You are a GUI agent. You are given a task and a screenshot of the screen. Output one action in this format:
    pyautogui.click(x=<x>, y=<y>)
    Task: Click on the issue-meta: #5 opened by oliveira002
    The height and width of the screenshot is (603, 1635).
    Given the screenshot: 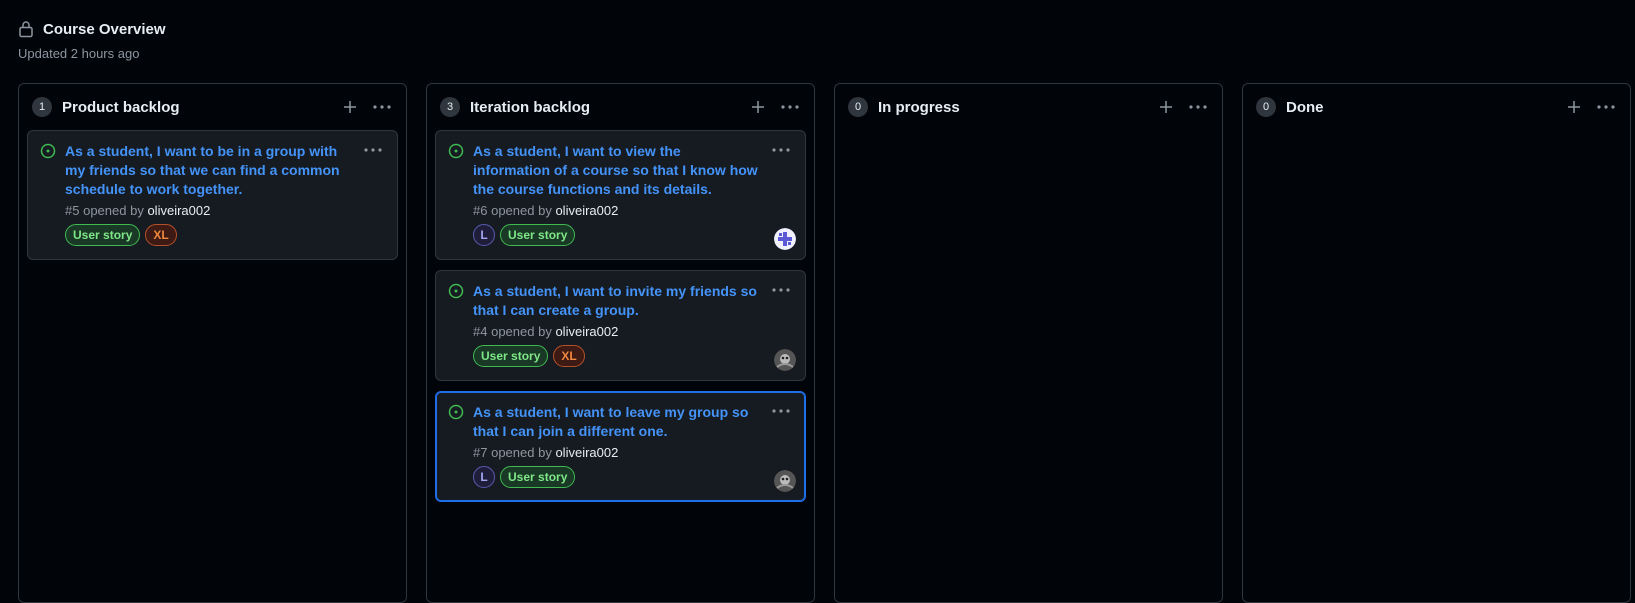 What is the action you would take?
    pyautogui.click(x=225, y=210)
    